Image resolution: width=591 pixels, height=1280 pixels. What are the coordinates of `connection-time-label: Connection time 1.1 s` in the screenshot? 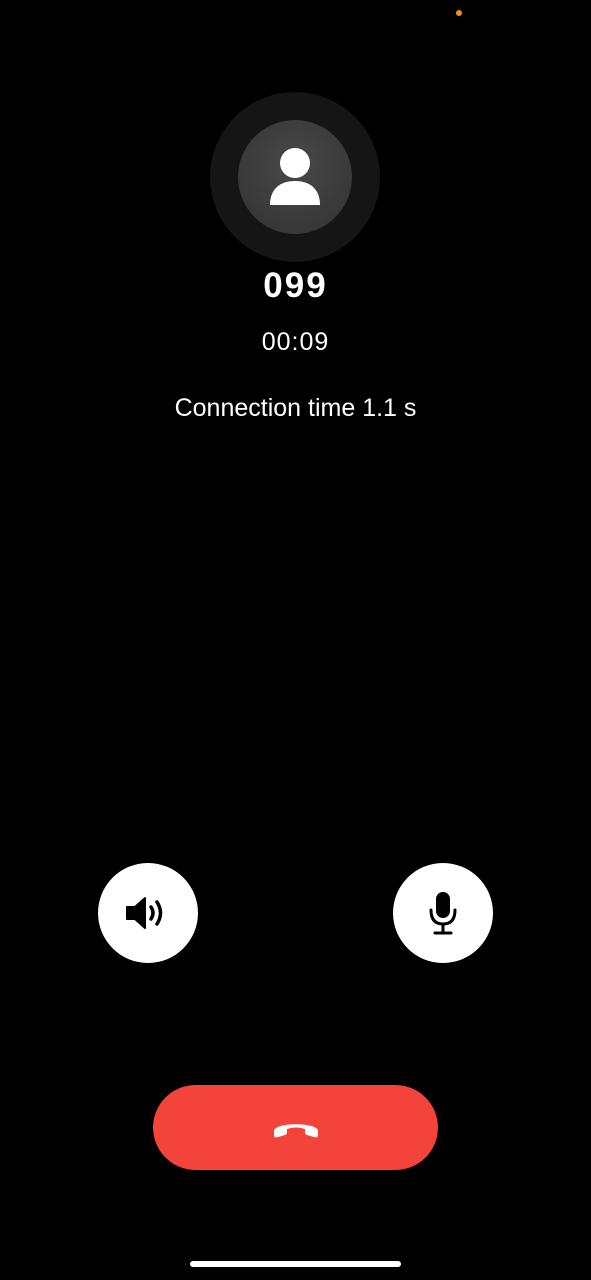 It's located at (295, 408).